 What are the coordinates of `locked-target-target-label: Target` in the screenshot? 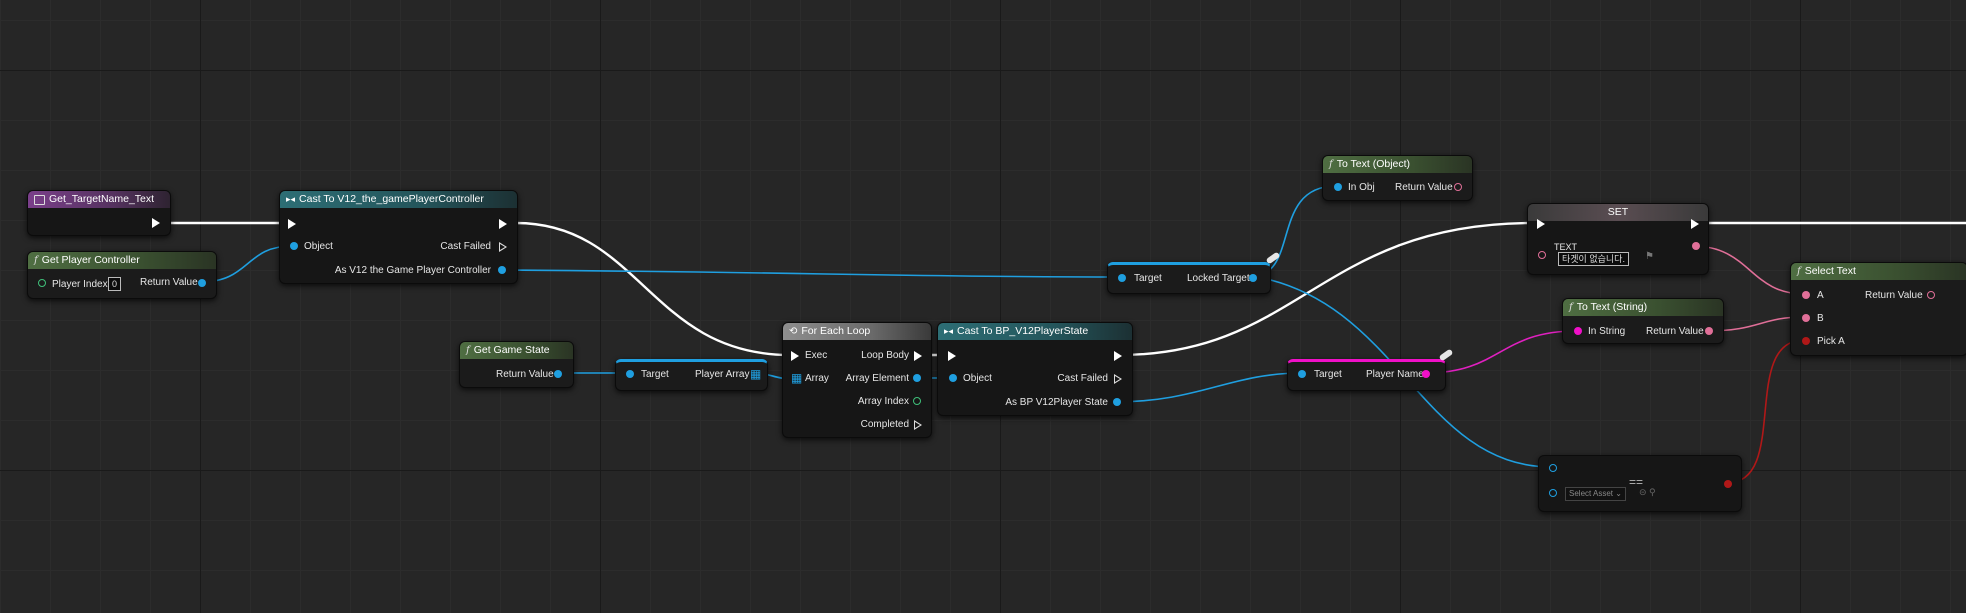 It's located at (1148, 278).